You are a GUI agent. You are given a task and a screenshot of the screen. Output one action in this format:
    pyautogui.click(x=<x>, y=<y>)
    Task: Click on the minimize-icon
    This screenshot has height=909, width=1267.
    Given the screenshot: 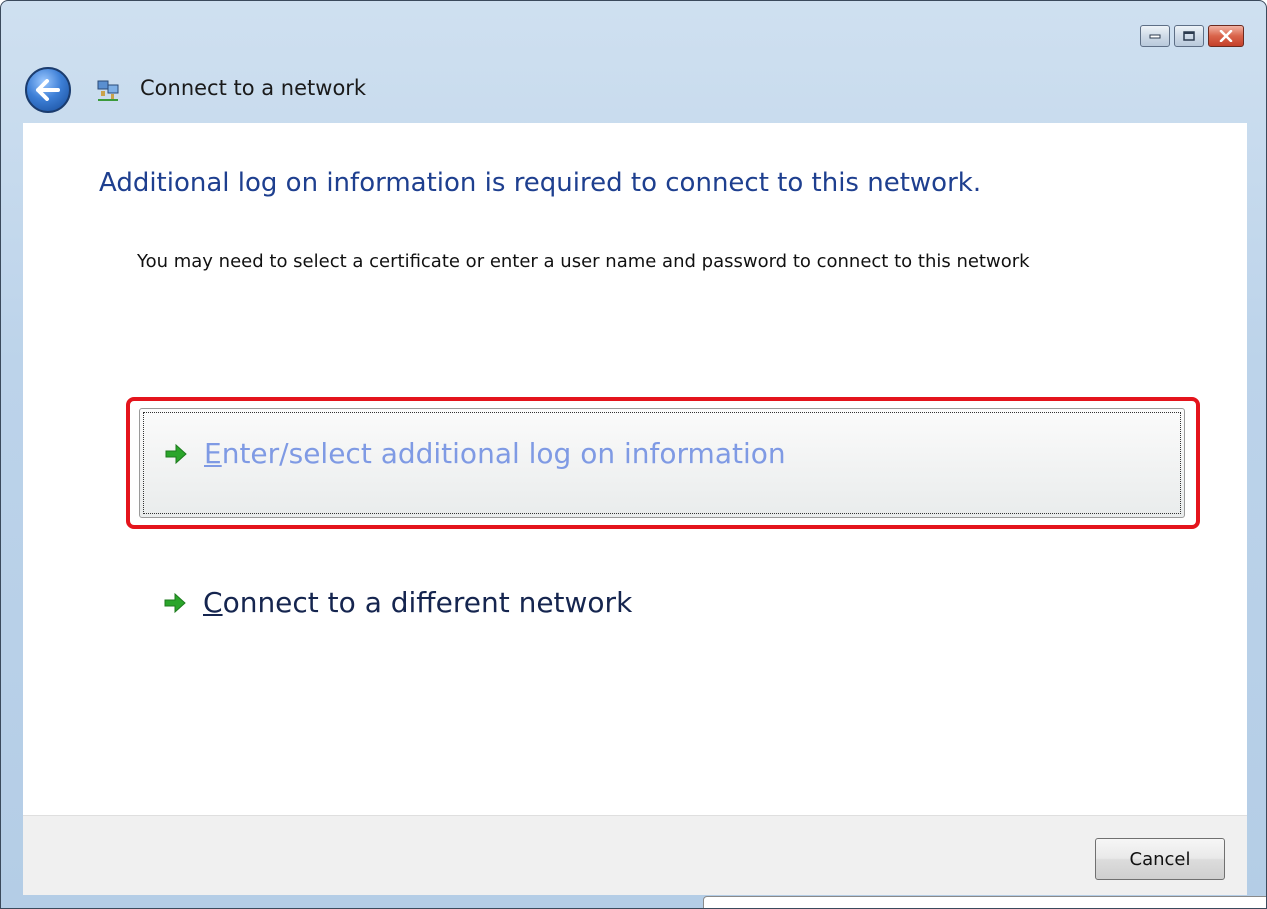 What is the action you would take?
    pyautogui.click(x=1155, y=36)
    